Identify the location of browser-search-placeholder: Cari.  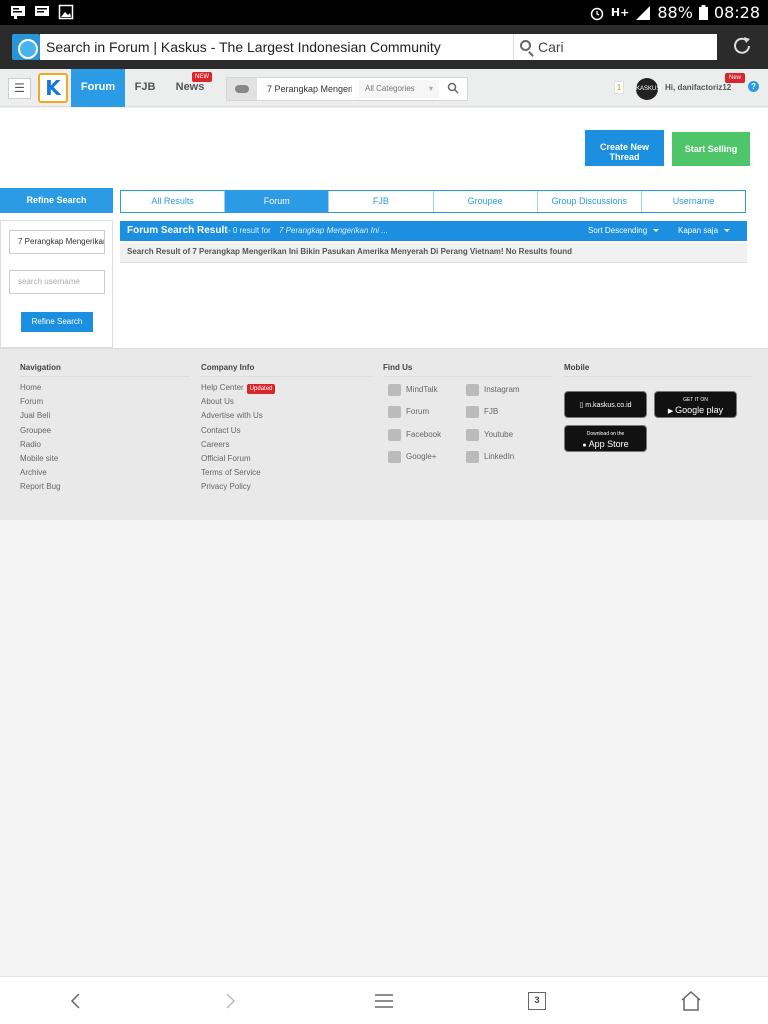
(551, 47).